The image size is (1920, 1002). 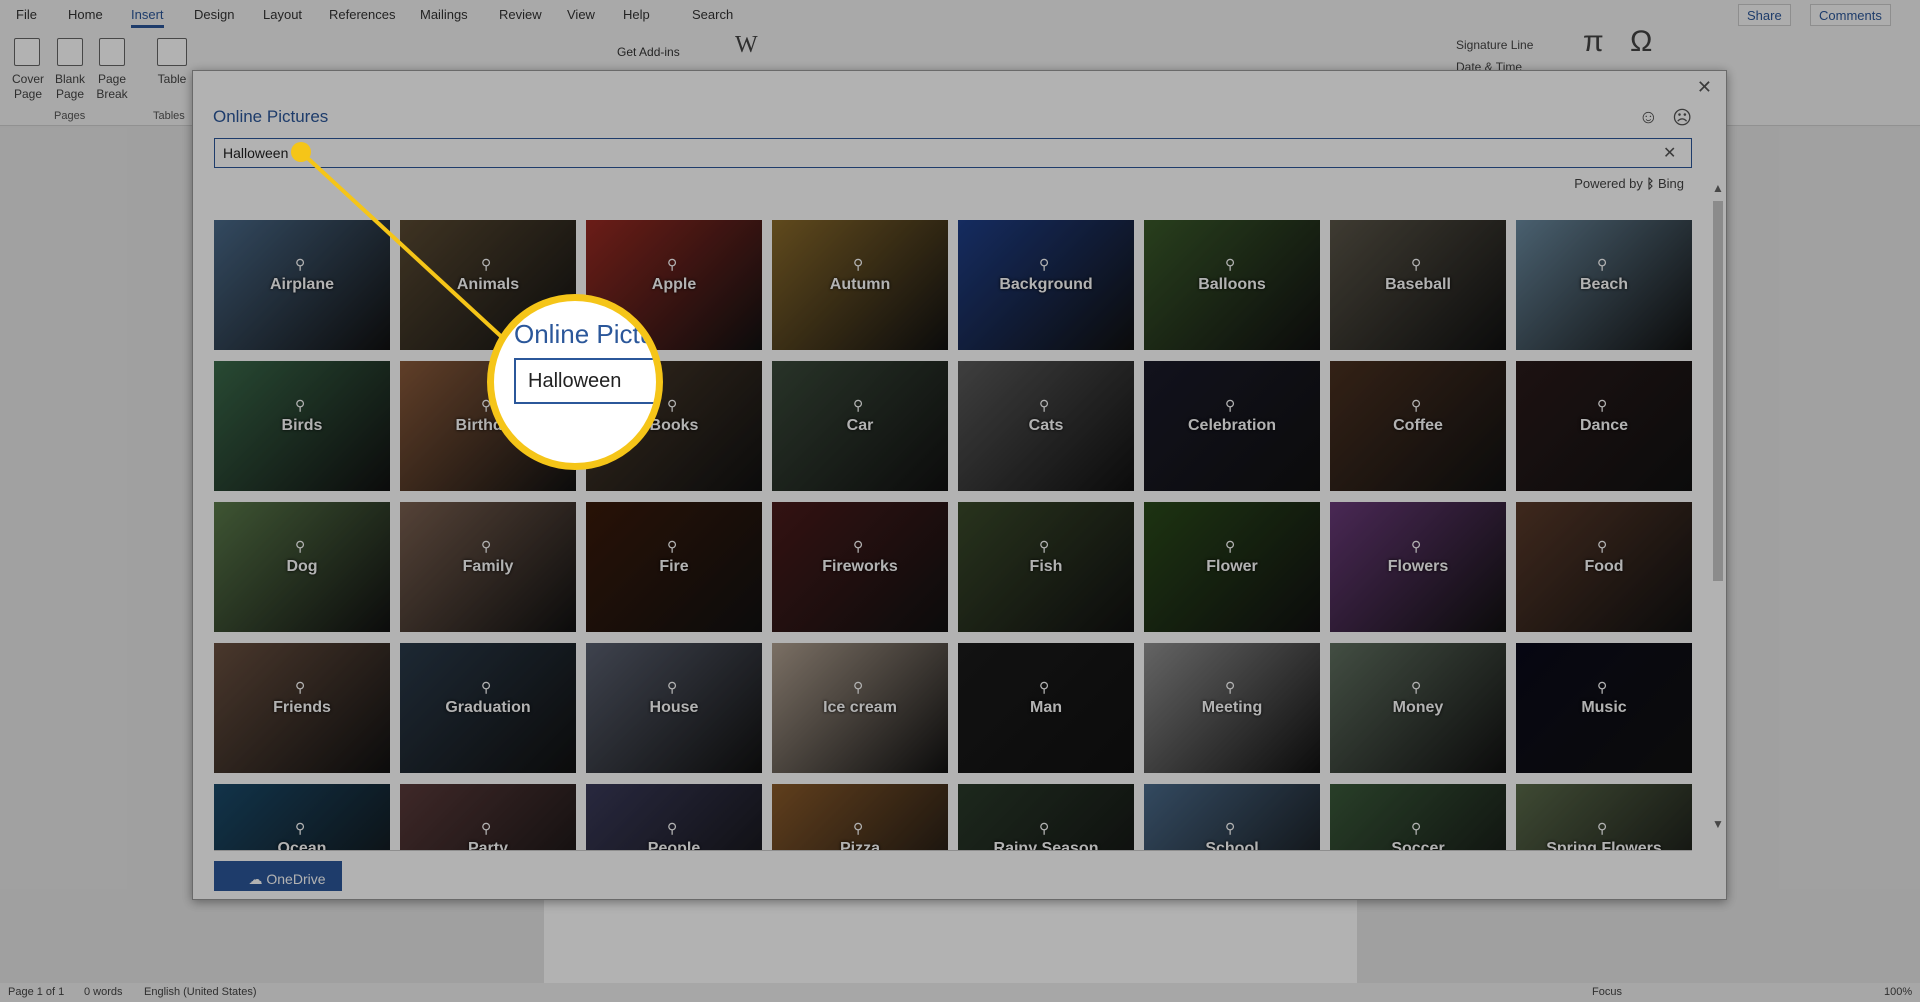 I want to click on magnifier-callout: Online Pictu Halloween, so click(x=575, y=382).